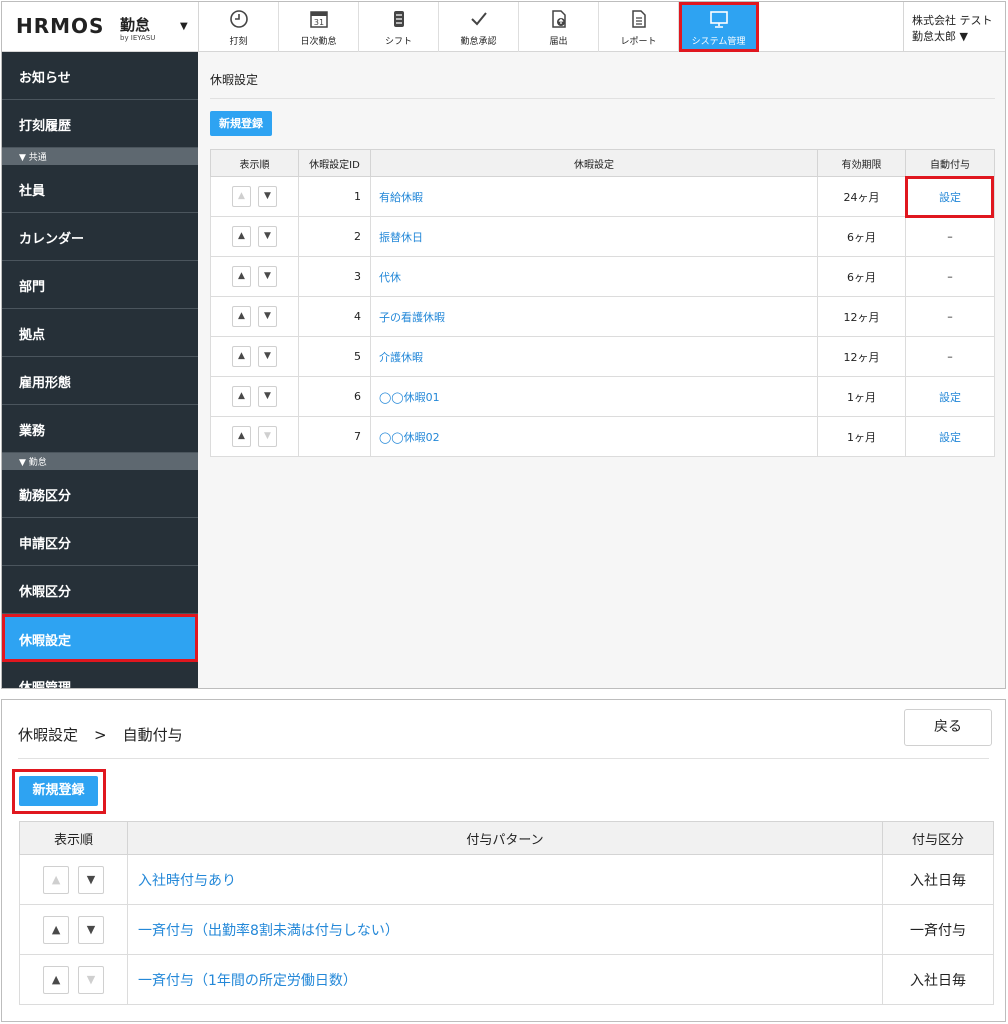 The height and width of the screenshot is (1024, 1008). What do you see at coordinates (100, 494) in the screenshot?
I see `sidebar-item-work-types: 勤務区分` at bounding box center [100, 494].